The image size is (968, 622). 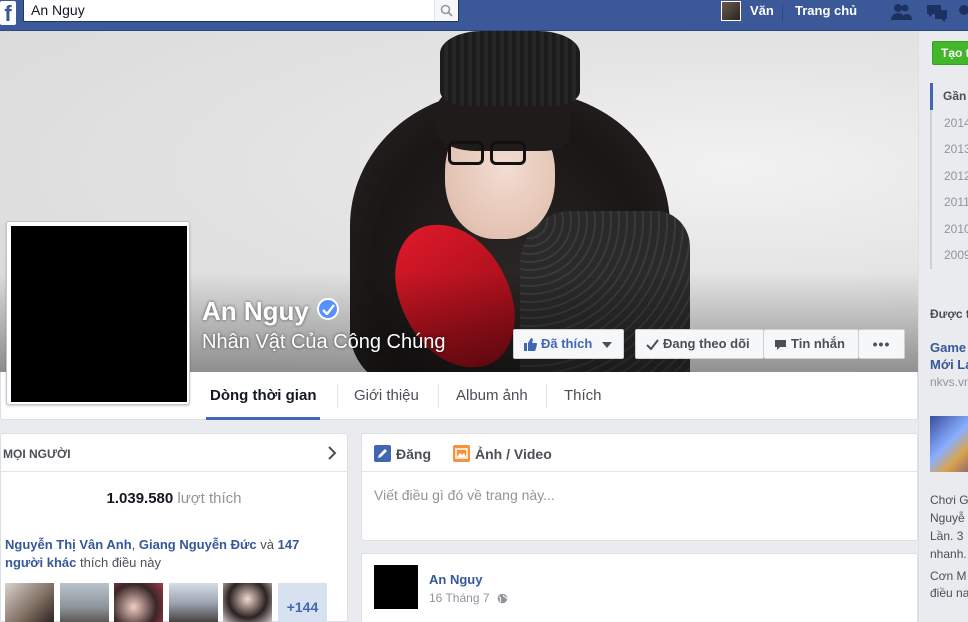 I want to click on message-icon, so click(x=780, y=344).